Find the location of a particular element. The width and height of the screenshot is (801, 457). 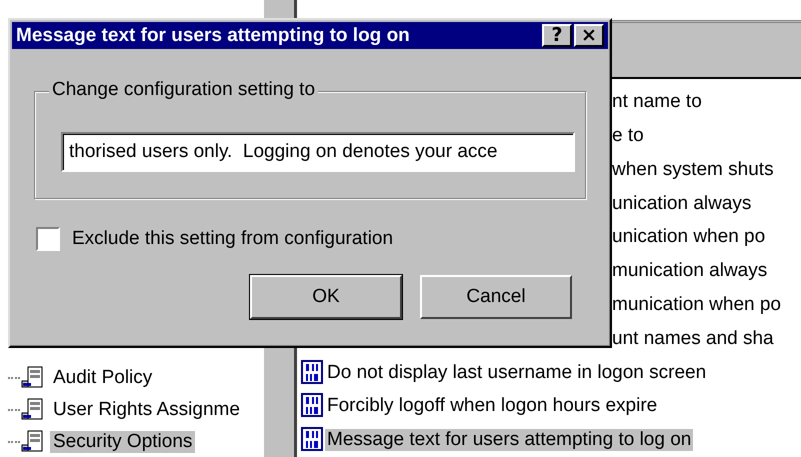

list-item: Do not display last username in logon screen is located at coordinates (516, 373).